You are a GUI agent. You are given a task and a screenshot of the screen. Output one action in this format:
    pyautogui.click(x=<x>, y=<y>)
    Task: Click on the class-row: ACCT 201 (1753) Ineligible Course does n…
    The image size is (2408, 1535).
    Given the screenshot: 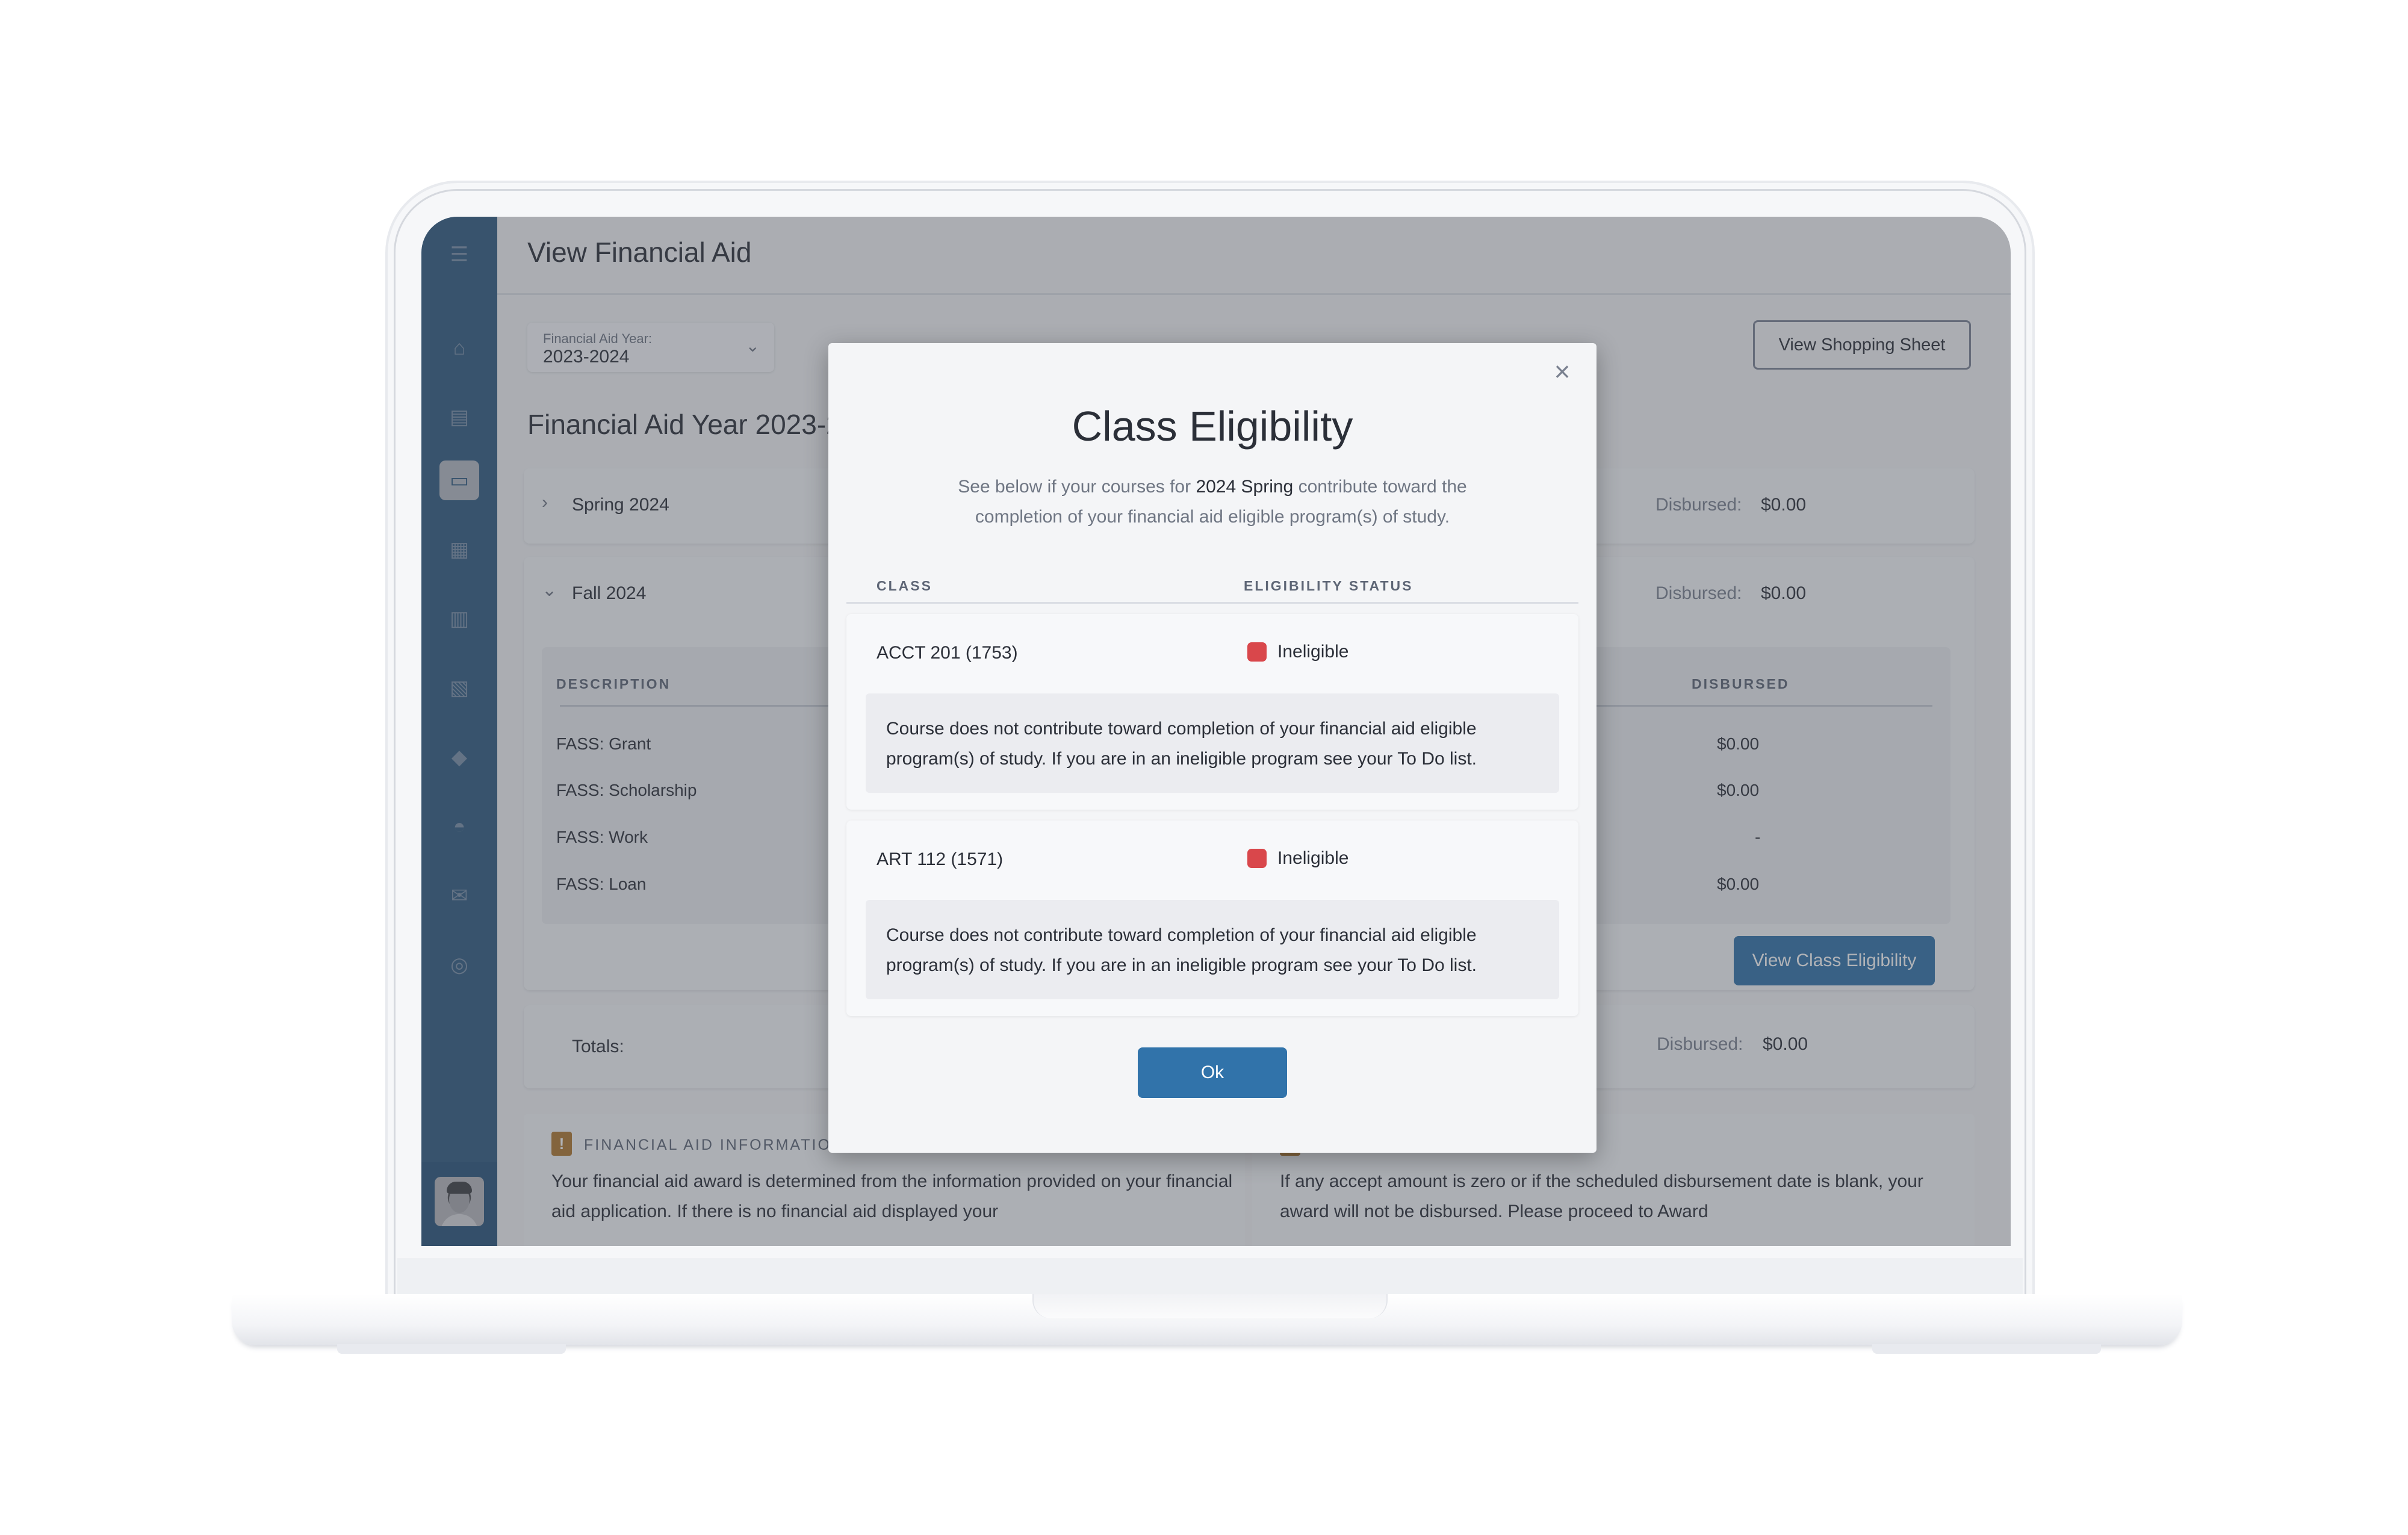 What is the action you would take?
    pyautogui.click(x=1212, y=712)
    